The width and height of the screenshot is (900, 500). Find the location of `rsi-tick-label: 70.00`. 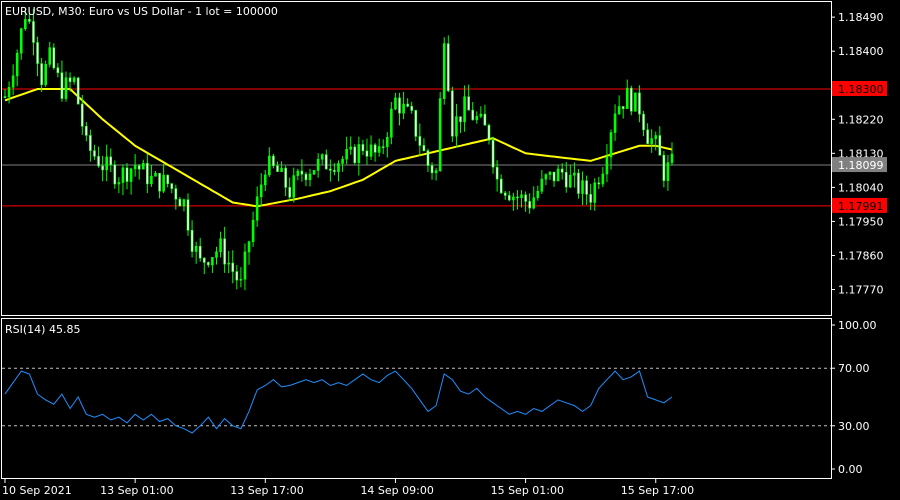

rsi-tick-label: 70.00 is located at coordinates (854, 368).